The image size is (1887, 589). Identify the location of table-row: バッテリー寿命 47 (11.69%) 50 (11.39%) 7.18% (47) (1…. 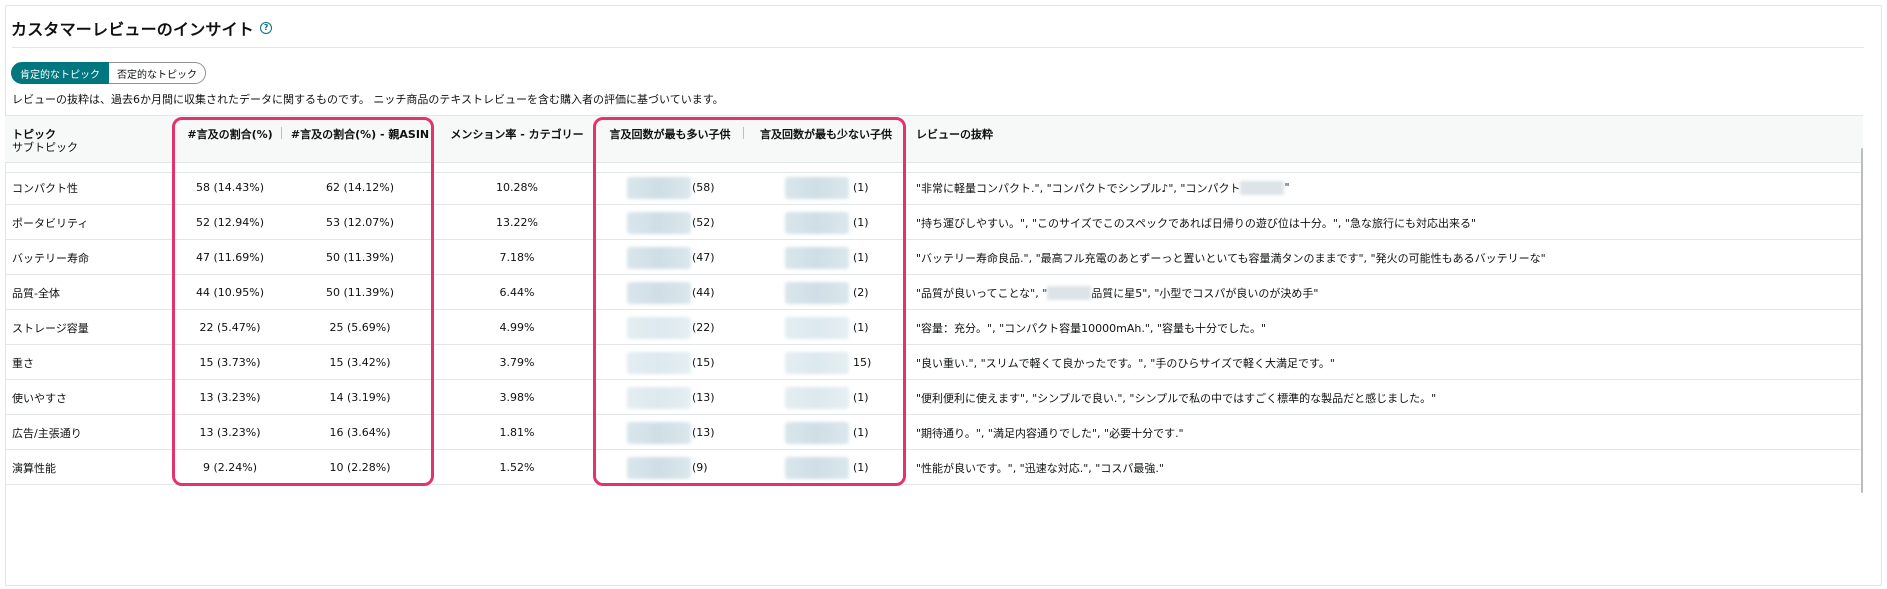
(934, 257).